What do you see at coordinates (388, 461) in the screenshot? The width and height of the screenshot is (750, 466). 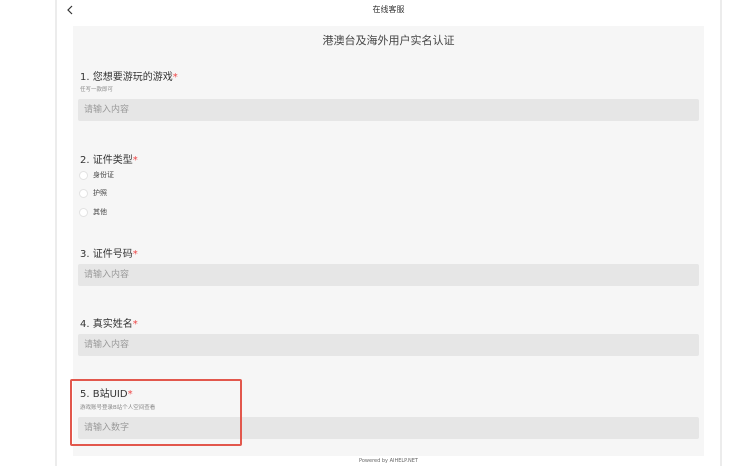 I see `powered-by-footer: Powered by AIHELP.NET` at bounding box center [388, 461].